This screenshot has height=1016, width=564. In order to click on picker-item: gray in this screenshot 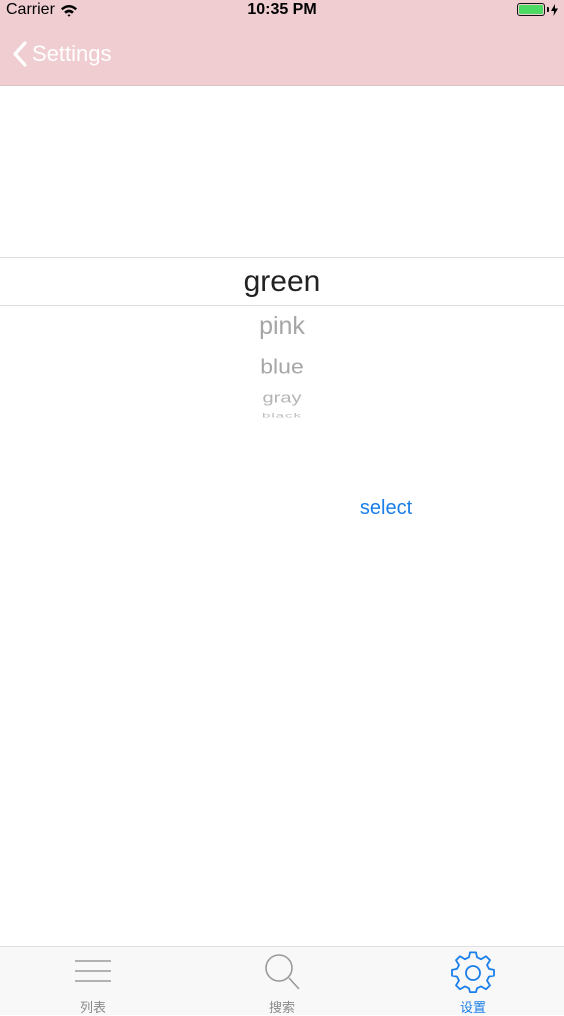, I will do `click(282, 398)`.